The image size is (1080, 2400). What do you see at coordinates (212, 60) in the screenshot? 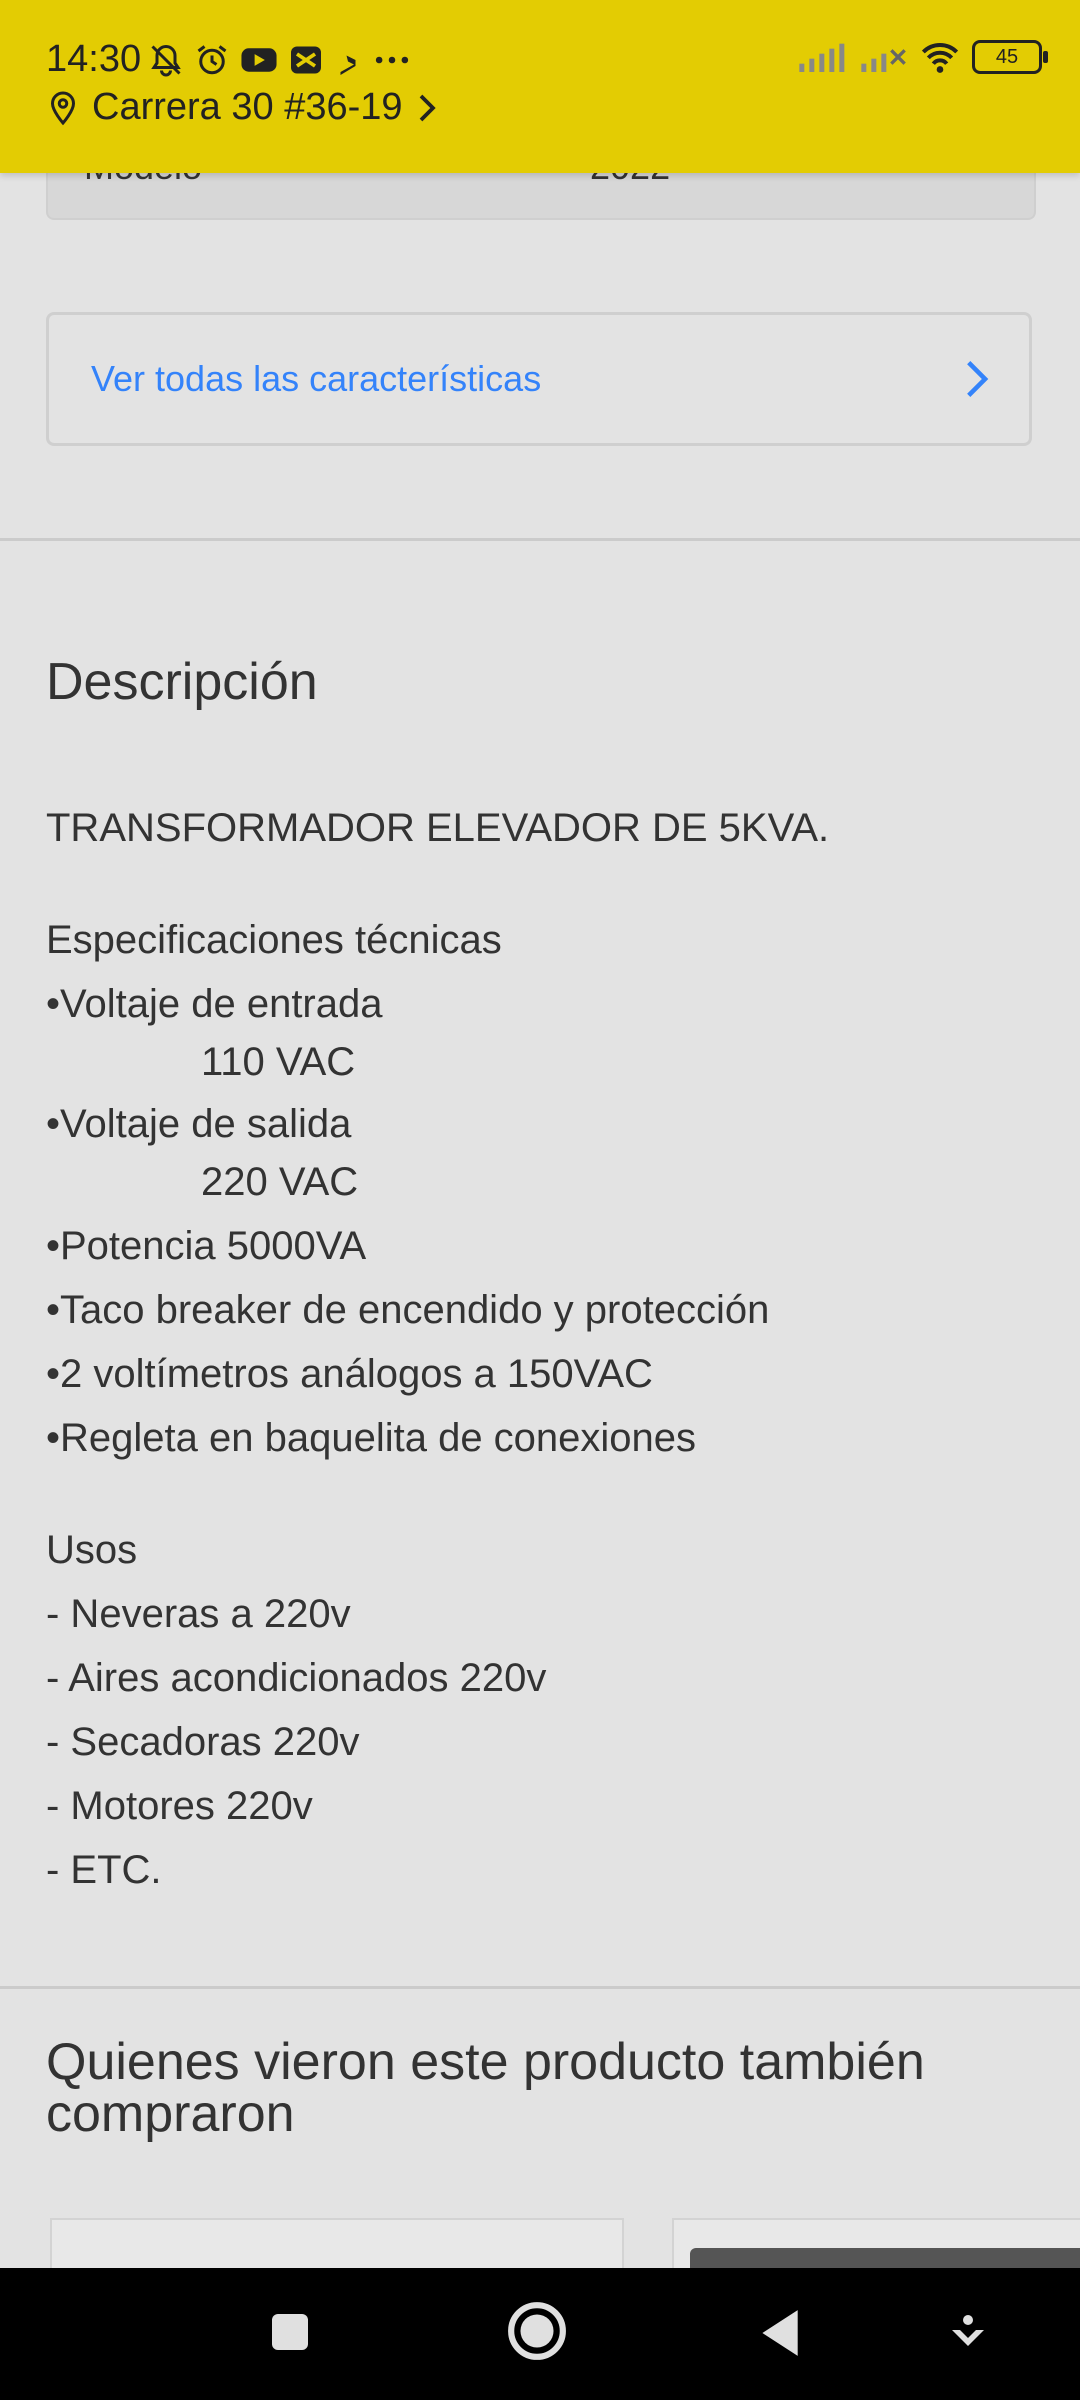
I see `alarm-icon` at bounding box center [212, 60].